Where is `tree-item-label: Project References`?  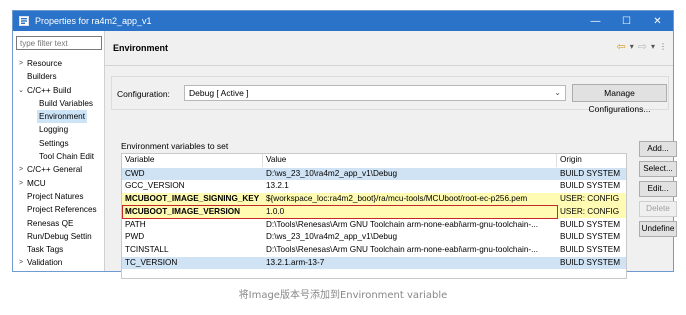 tree-item-label: Project References is located at coordinates (62, 210).